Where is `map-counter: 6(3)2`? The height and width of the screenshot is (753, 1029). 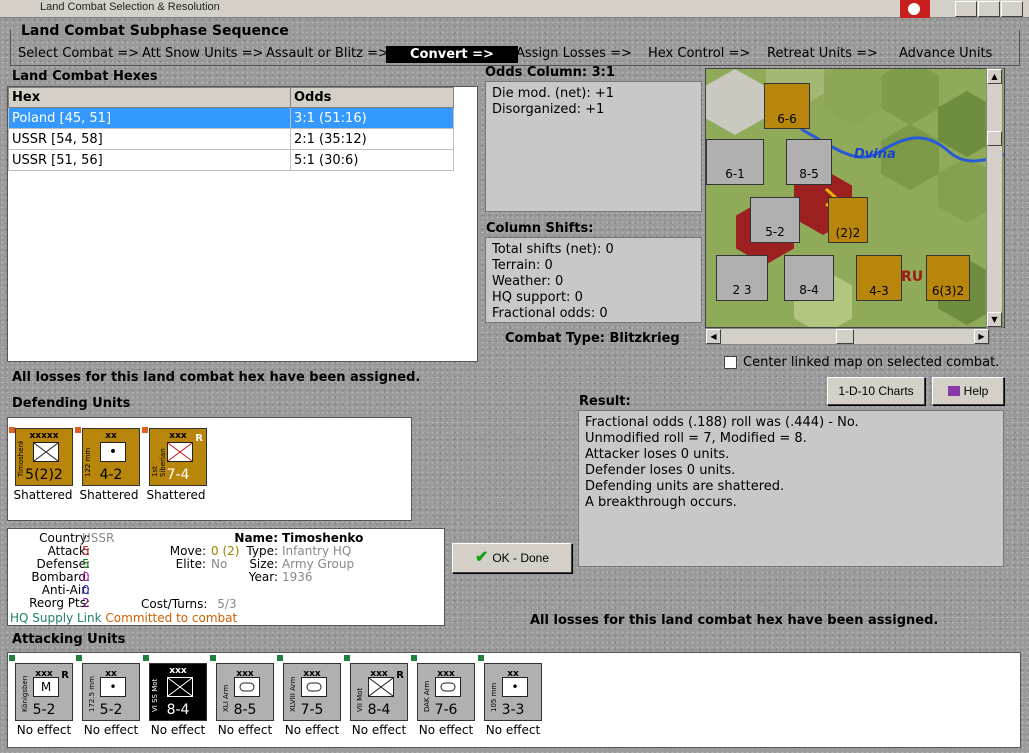 map-counter: 6(3)2 is located at coordinates (948, 278).